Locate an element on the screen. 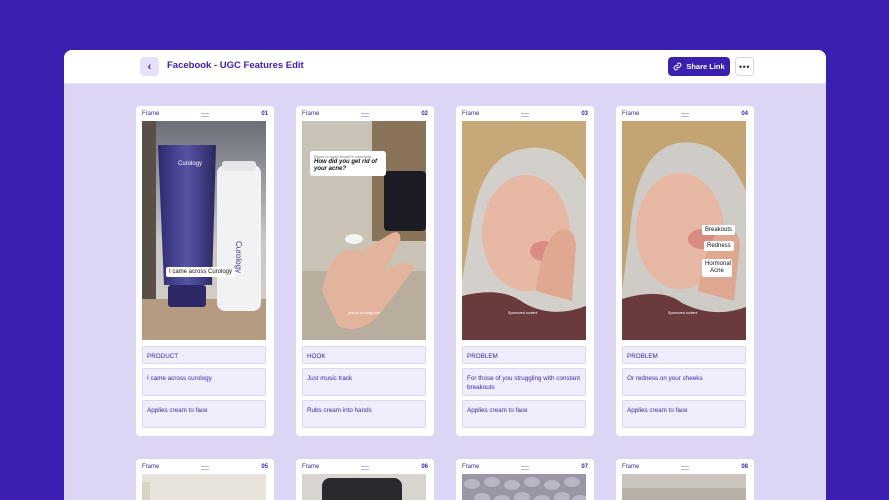  texture-image is located at coordinates (524, 487).